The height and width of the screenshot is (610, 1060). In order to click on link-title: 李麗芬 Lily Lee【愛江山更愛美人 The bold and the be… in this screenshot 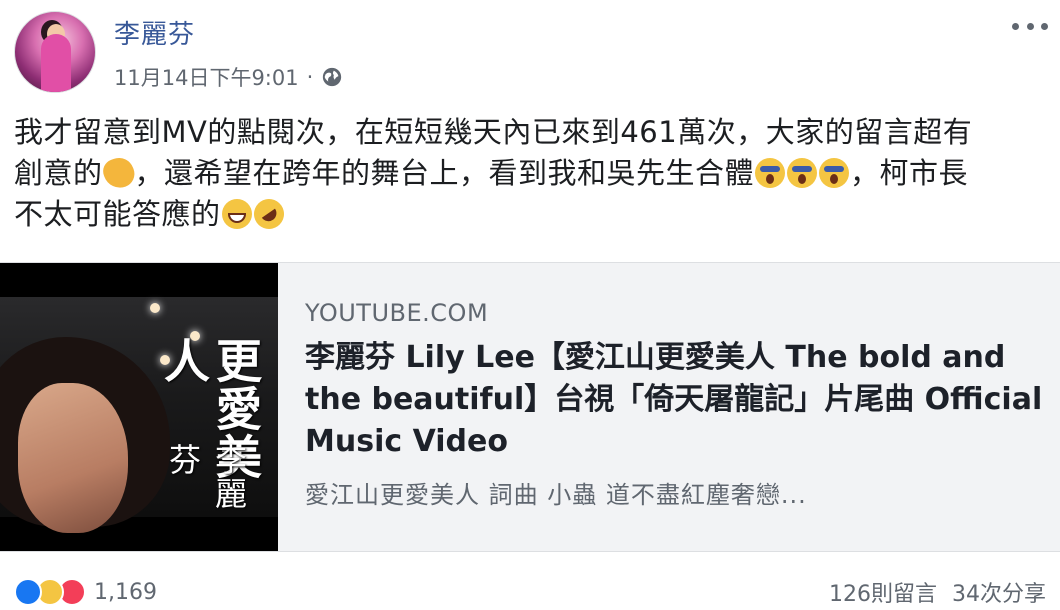, I will do `click(675, 400)`.